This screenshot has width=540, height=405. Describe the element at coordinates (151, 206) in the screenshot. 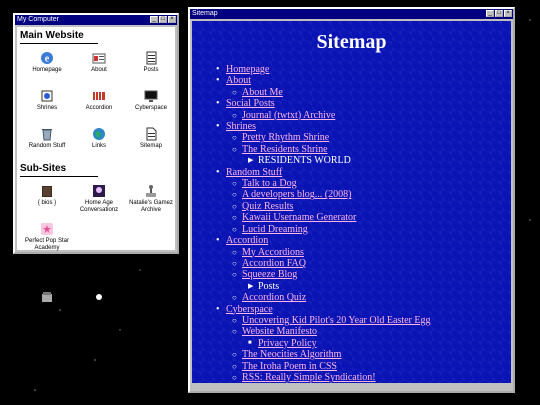

I see `shortcut-label: Natalie's Gamez Archive` at that location.